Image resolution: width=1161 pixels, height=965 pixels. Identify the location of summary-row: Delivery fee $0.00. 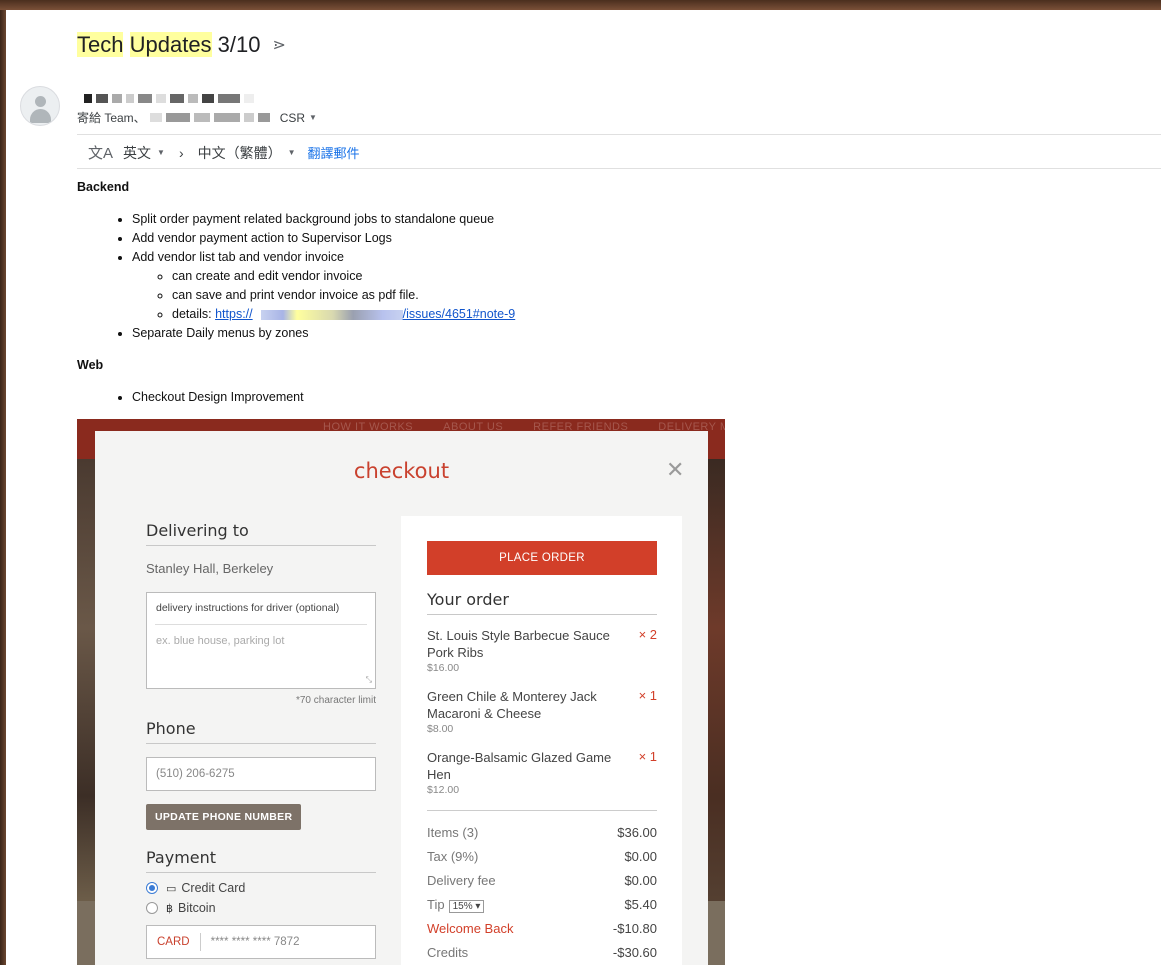
(542, 880).